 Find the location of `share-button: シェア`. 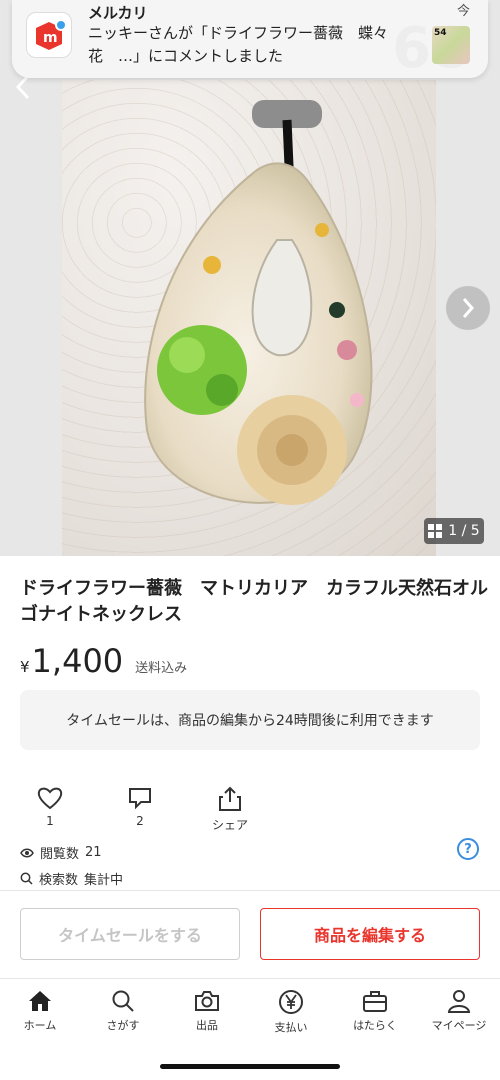

share-button: シェア is located at coordinates (230, 809).